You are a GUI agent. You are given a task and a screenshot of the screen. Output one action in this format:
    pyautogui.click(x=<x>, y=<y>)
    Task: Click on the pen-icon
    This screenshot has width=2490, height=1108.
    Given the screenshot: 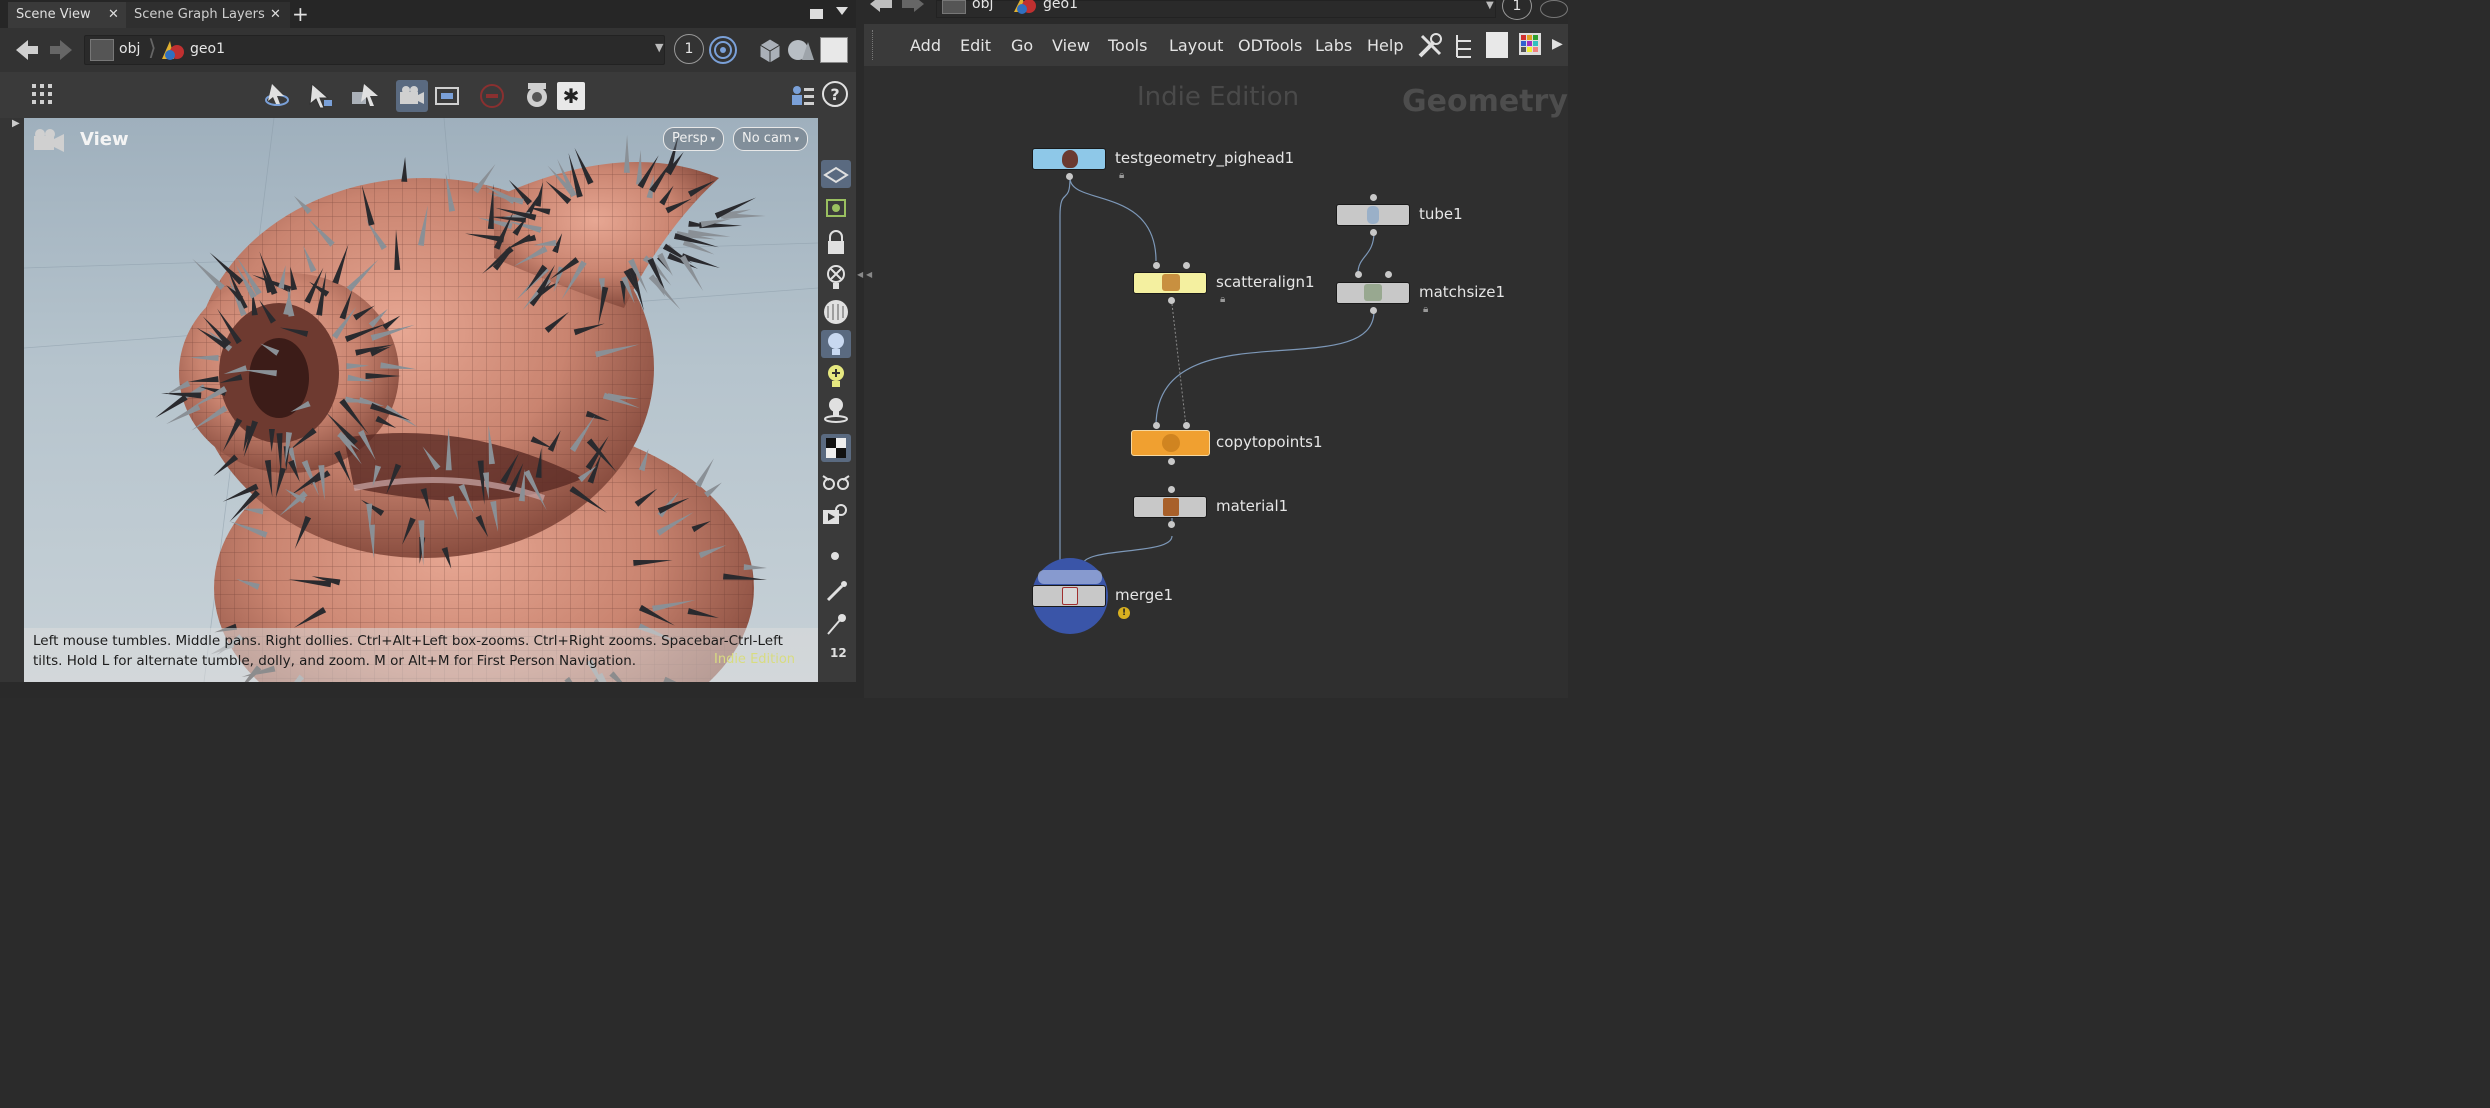 What is the action you would take?
    pyautogui.click(x=836, y=592)
    